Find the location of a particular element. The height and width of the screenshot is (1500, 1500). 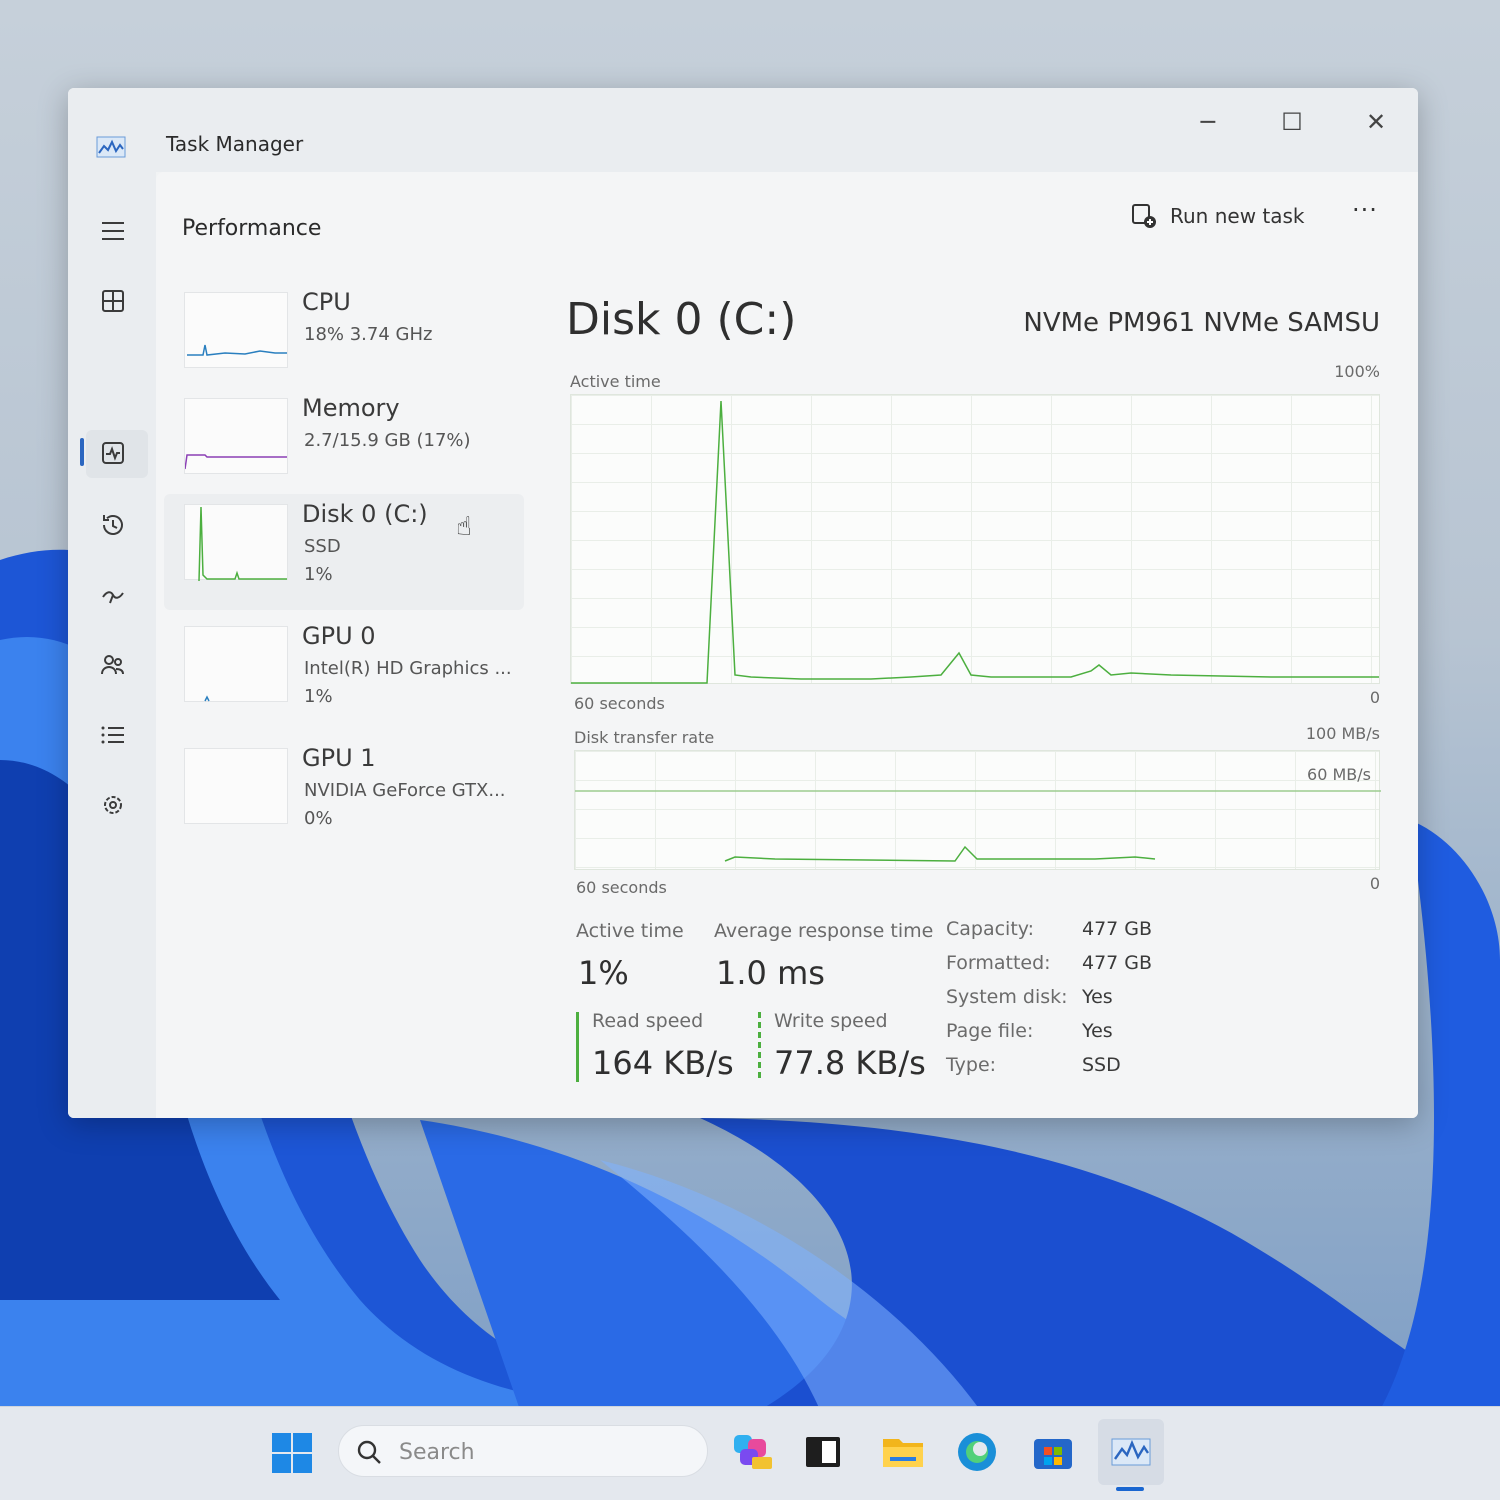

transfer-rate-graph-timespan: 60 seconds is located at coordinates (621, 887).